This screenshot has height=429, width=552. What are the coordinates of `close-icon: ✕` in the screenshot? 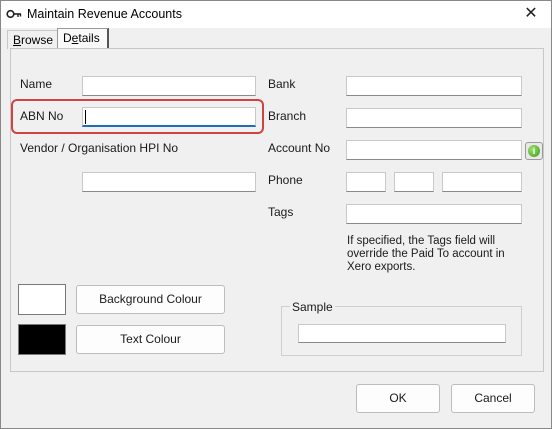 It's located at (531, 13).